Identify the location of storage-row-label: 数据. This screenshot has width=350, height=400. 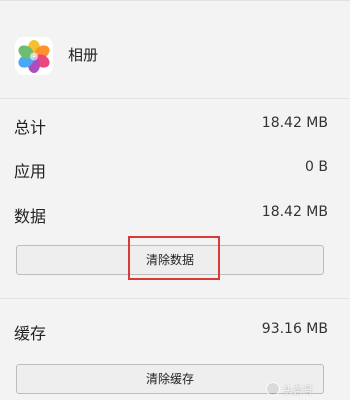
(30, 216).